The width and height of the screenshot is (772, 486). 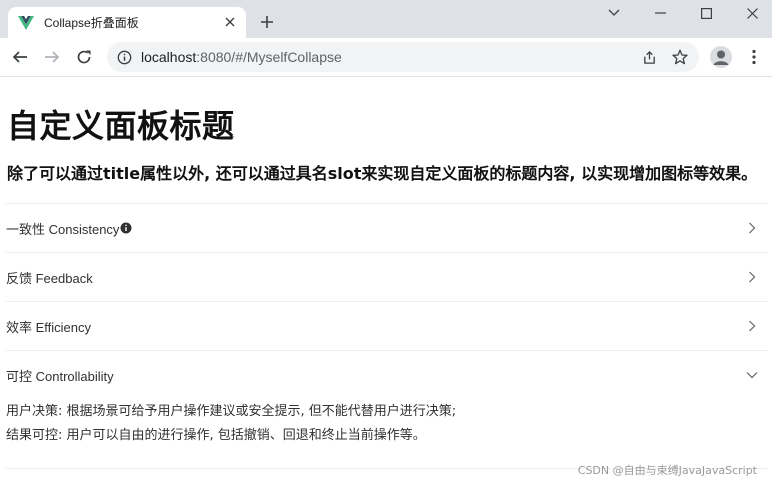 I want to click on collapse-title: 一致性 Consistency, so click(x=63, y=229).